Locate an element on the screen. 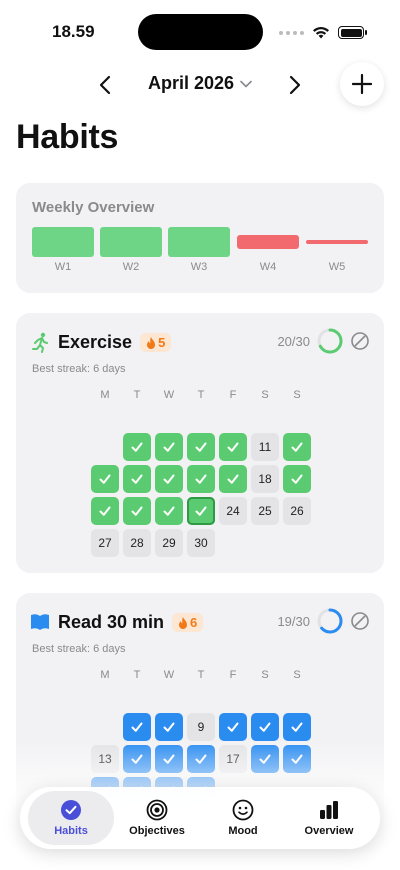 The width and height of the screenshot is (400, 870). tab-overview: Overview is located at coordinates (329, 818).